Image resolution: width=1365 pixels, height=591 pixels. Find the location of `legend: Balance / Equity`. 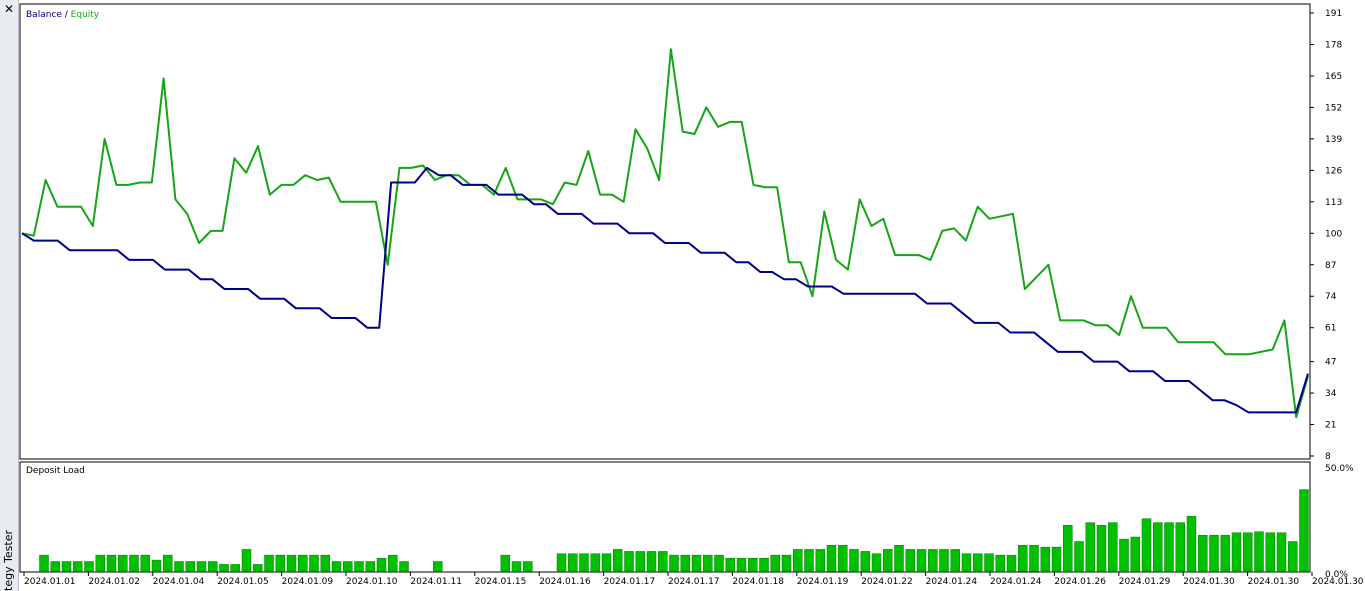

legend: Balance / Equity is located at coordinates (63, 15).